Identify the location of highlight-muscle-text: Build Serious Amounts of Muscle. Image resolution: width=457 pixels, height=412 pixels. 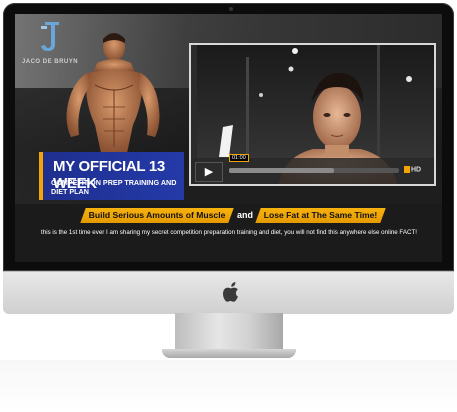
(157, 215).